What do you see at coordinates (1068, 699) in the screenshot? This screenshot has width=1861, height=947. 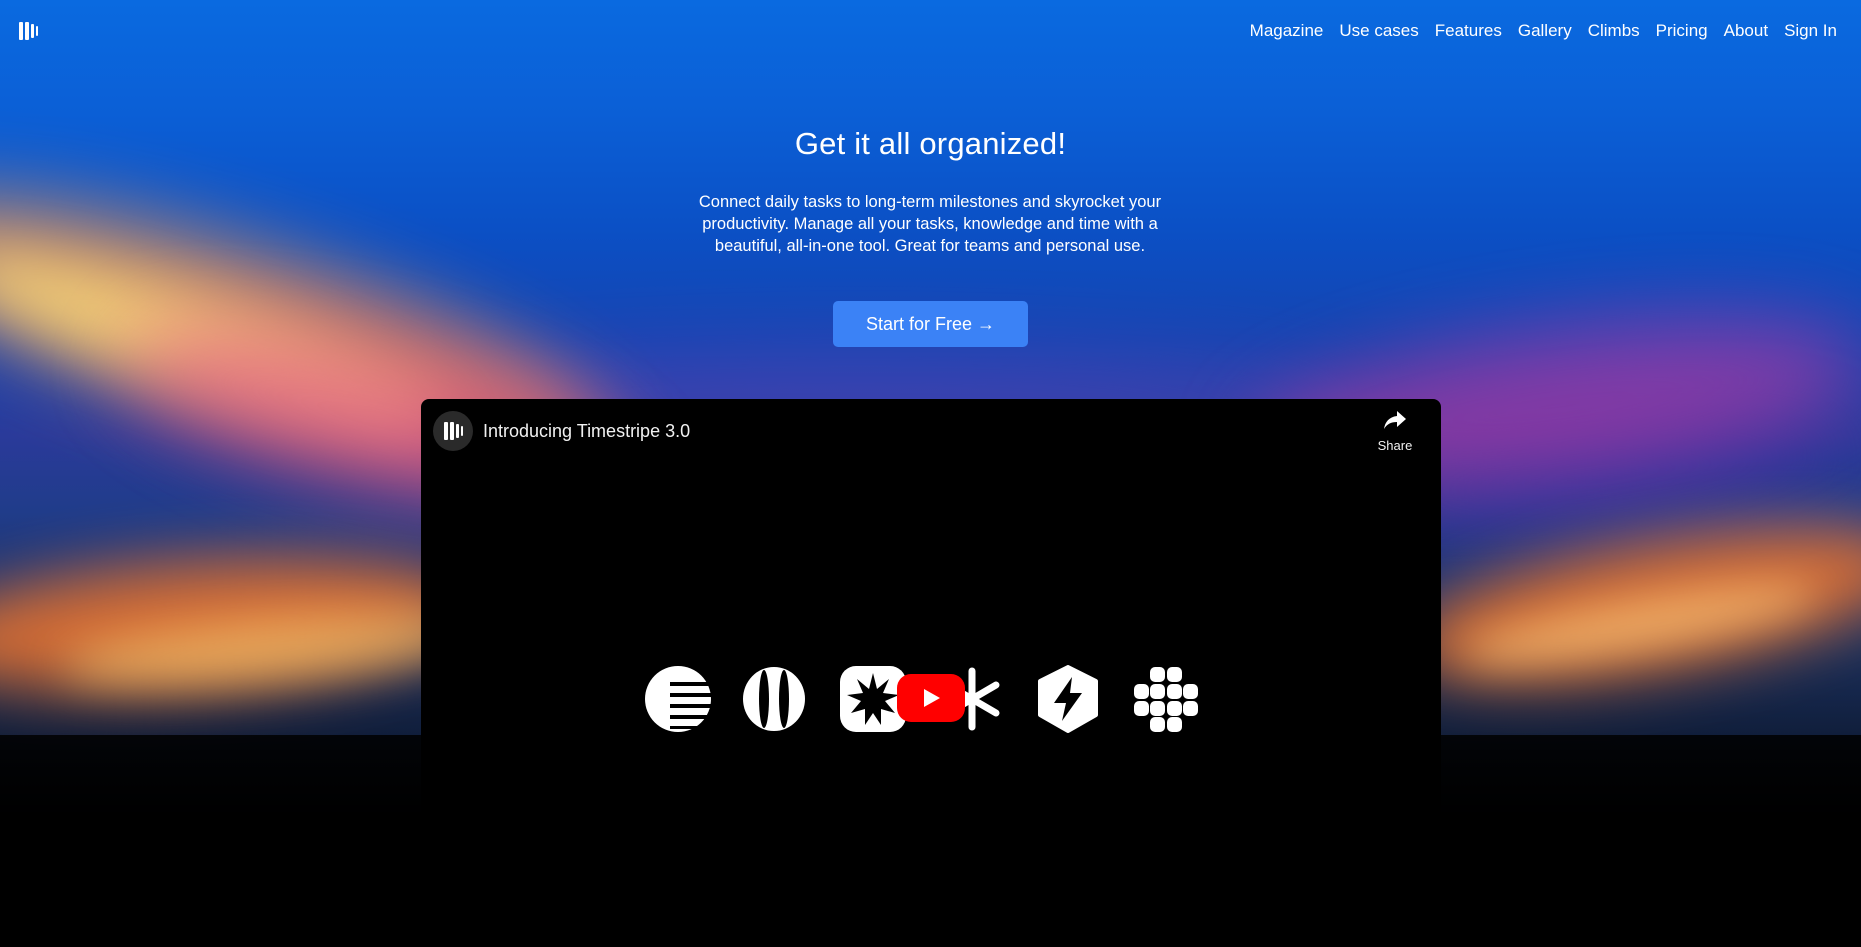 I see `lightning-hexagon-icon` at bounding box center [1068, 699].